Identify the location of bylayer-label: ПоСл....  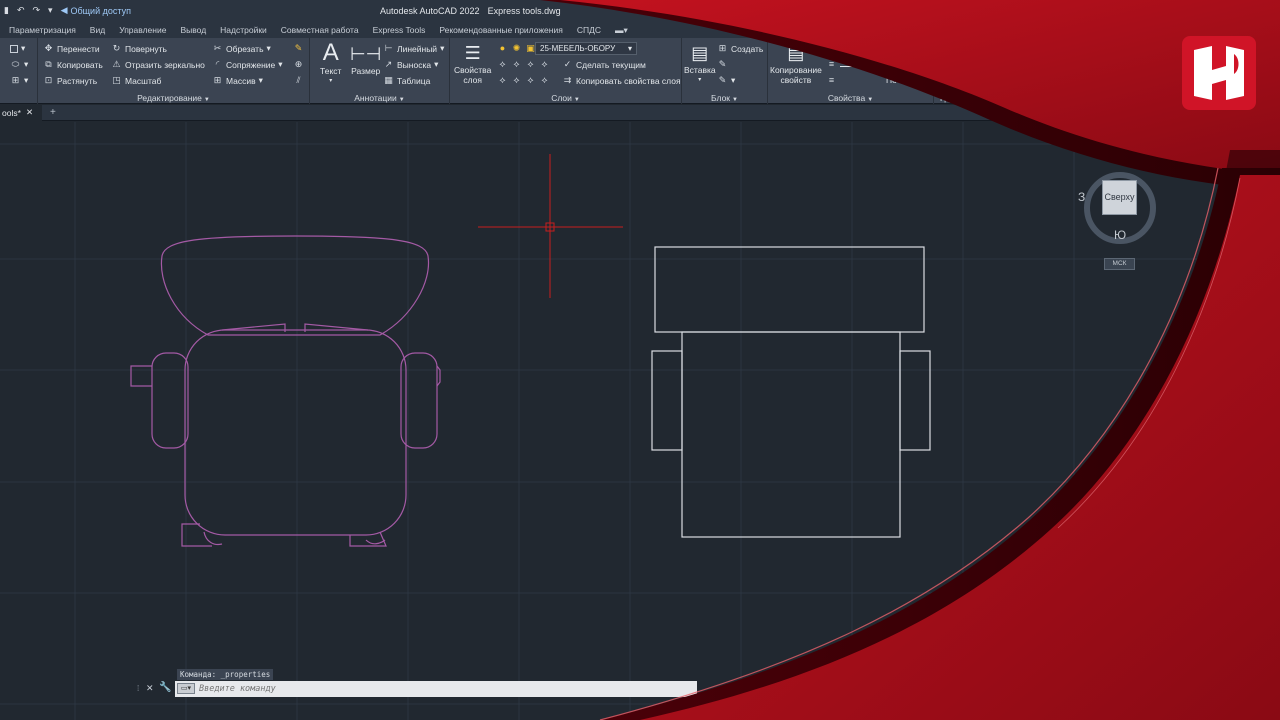
(900, 80).